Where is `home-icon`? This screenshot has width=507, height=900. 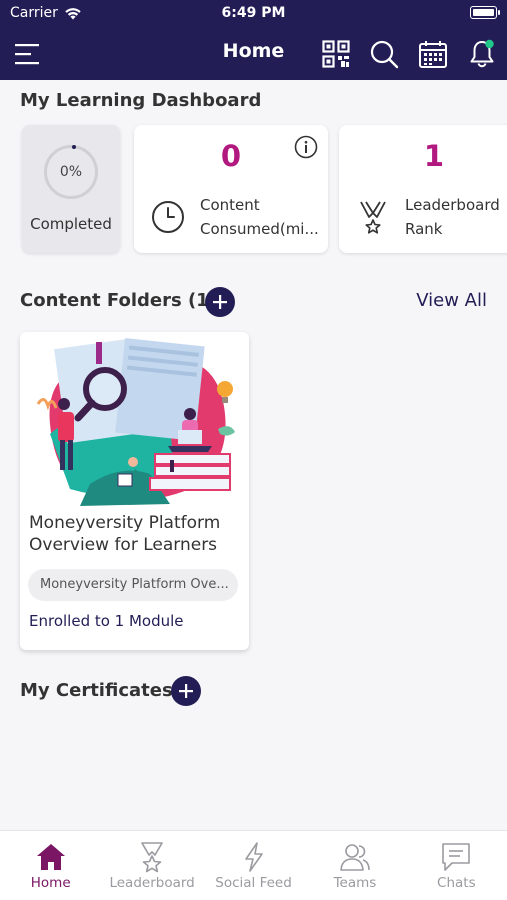
home-icon is located at coordinates (50, 857).